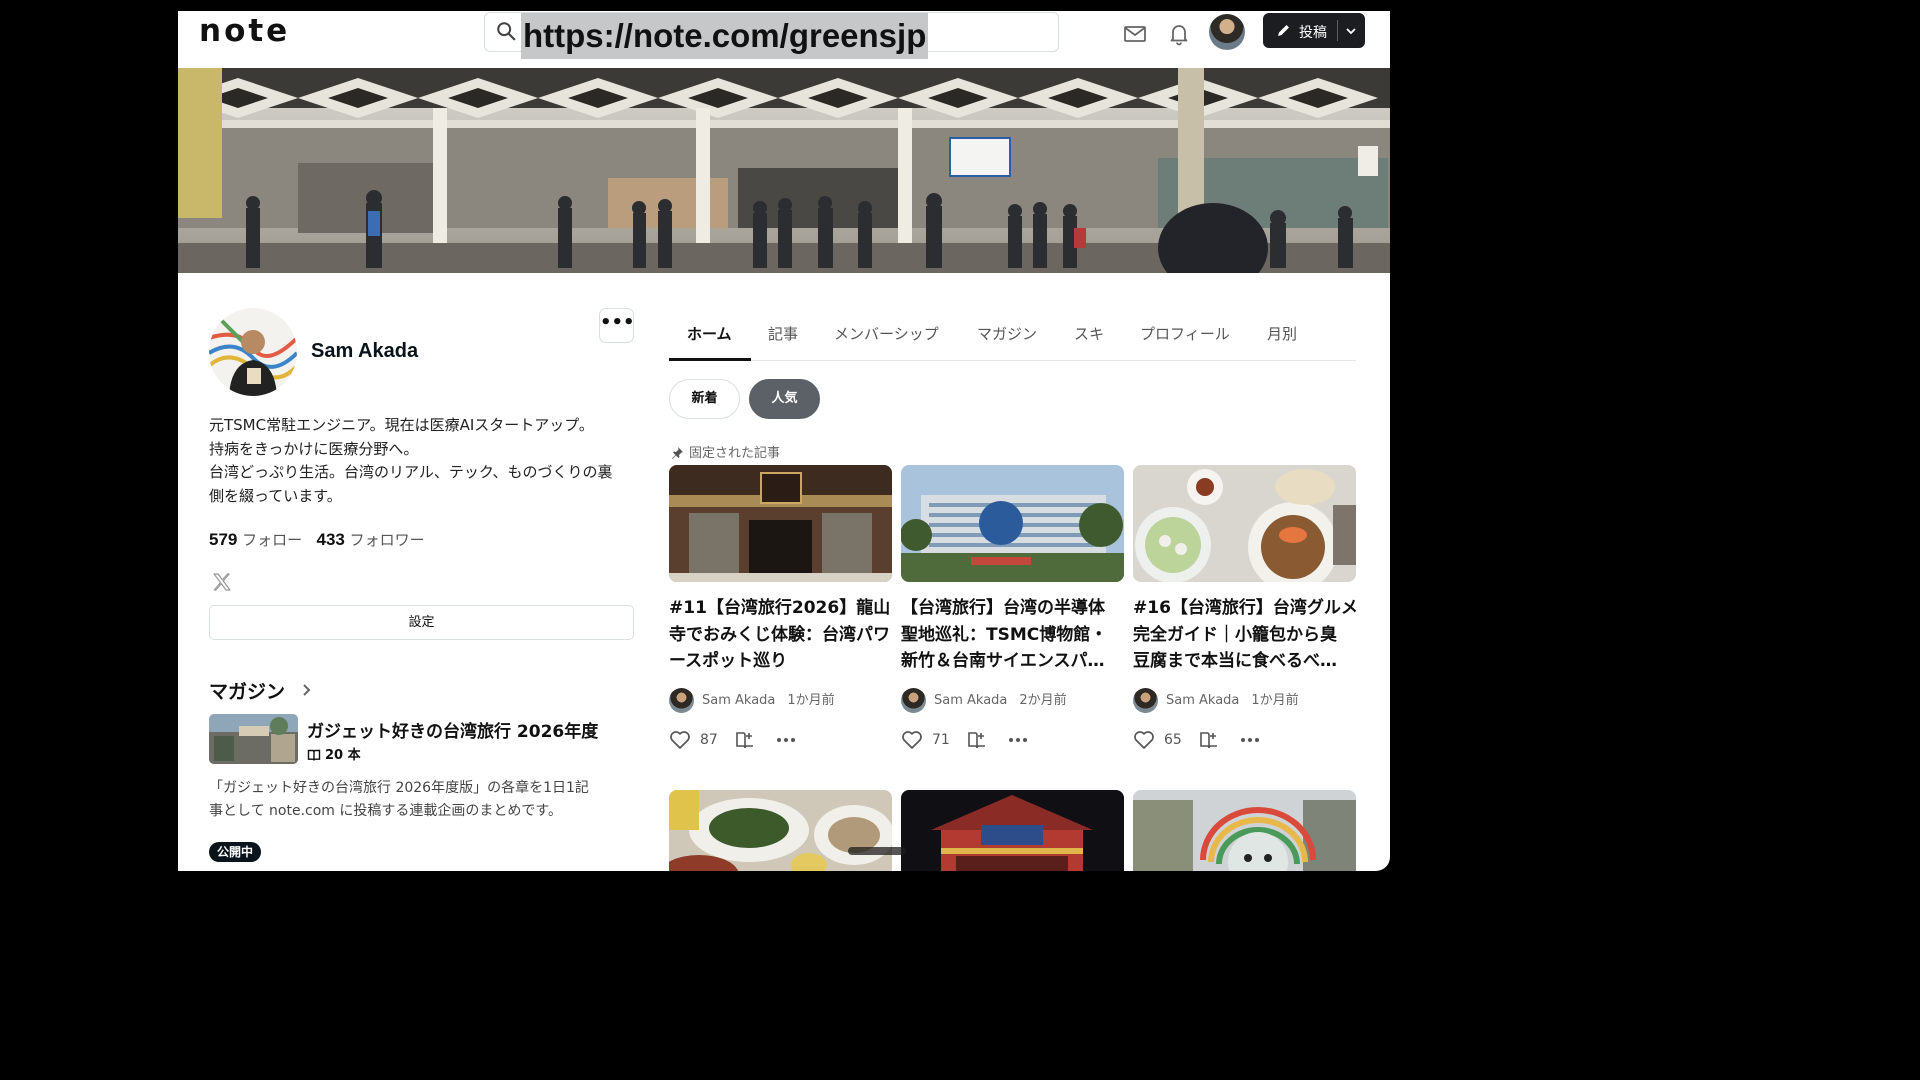 The image size is (1920, 1080). Describe the element at coordinates (365, 351) in the screenshot. I see `profile-name: Sam Akada` at that location.